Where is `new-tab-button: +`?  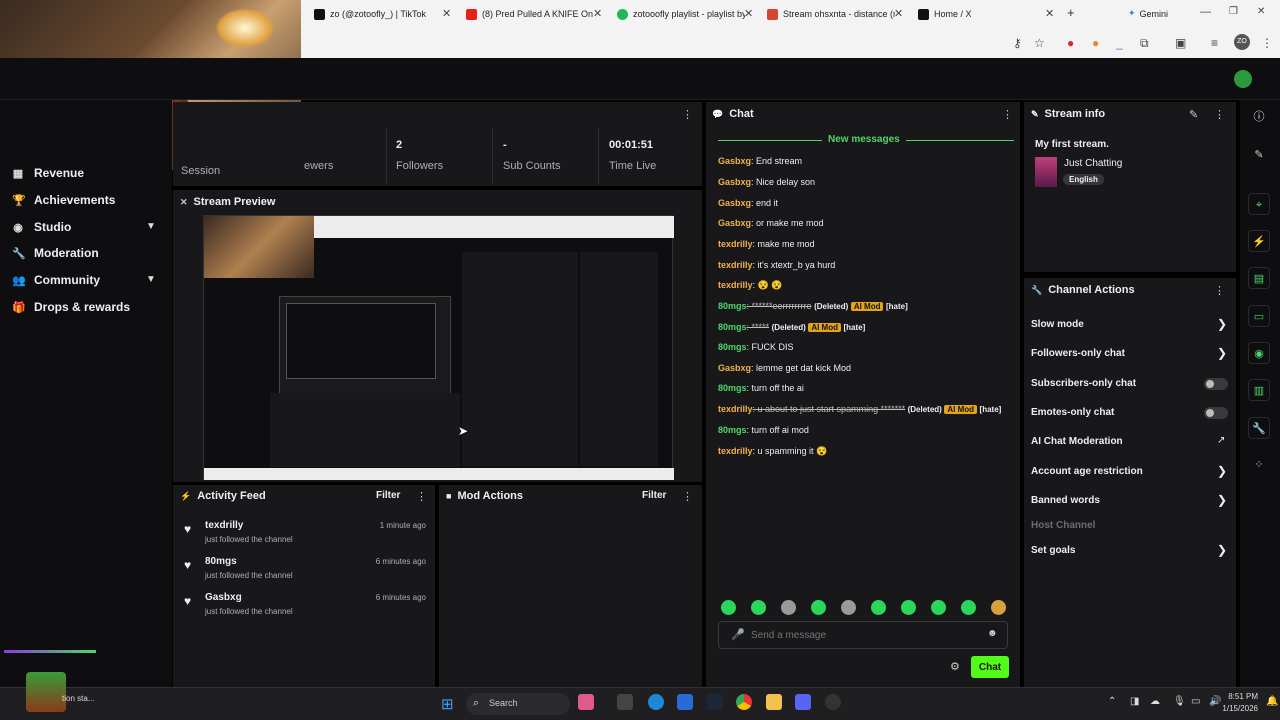 new-tab-button: + is located at coordinates (1071, 12).